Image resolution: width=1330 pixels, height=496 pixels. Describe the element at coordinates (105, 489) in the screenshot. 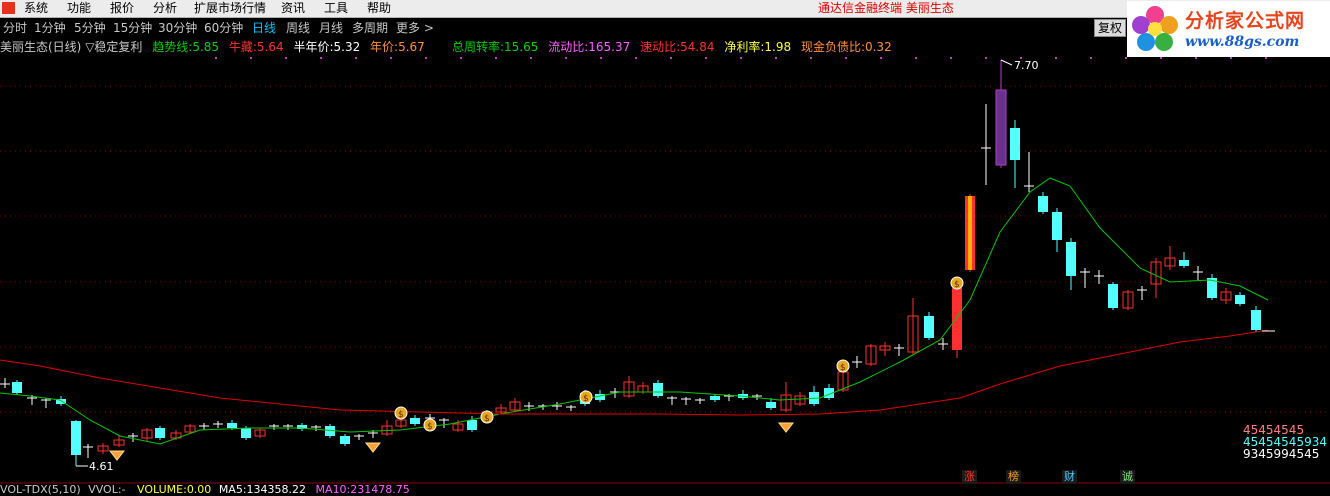

I see `vvol-label: VVOL:` at that location.